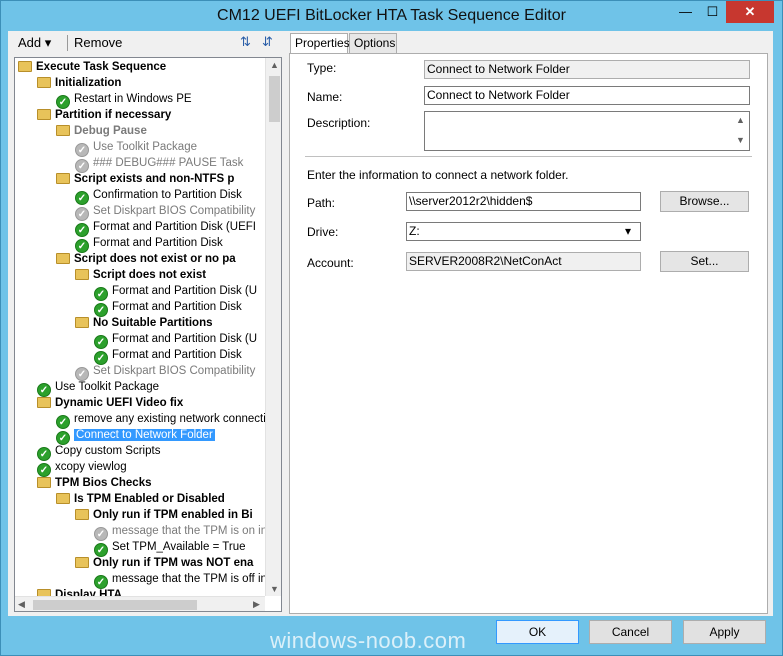 This screenshot has width=783, height=656. What do you see at coordinates (587, 95) in the screenshot?
I see `name-field: Connect to Network Folder` at bounding box center [587, 95].